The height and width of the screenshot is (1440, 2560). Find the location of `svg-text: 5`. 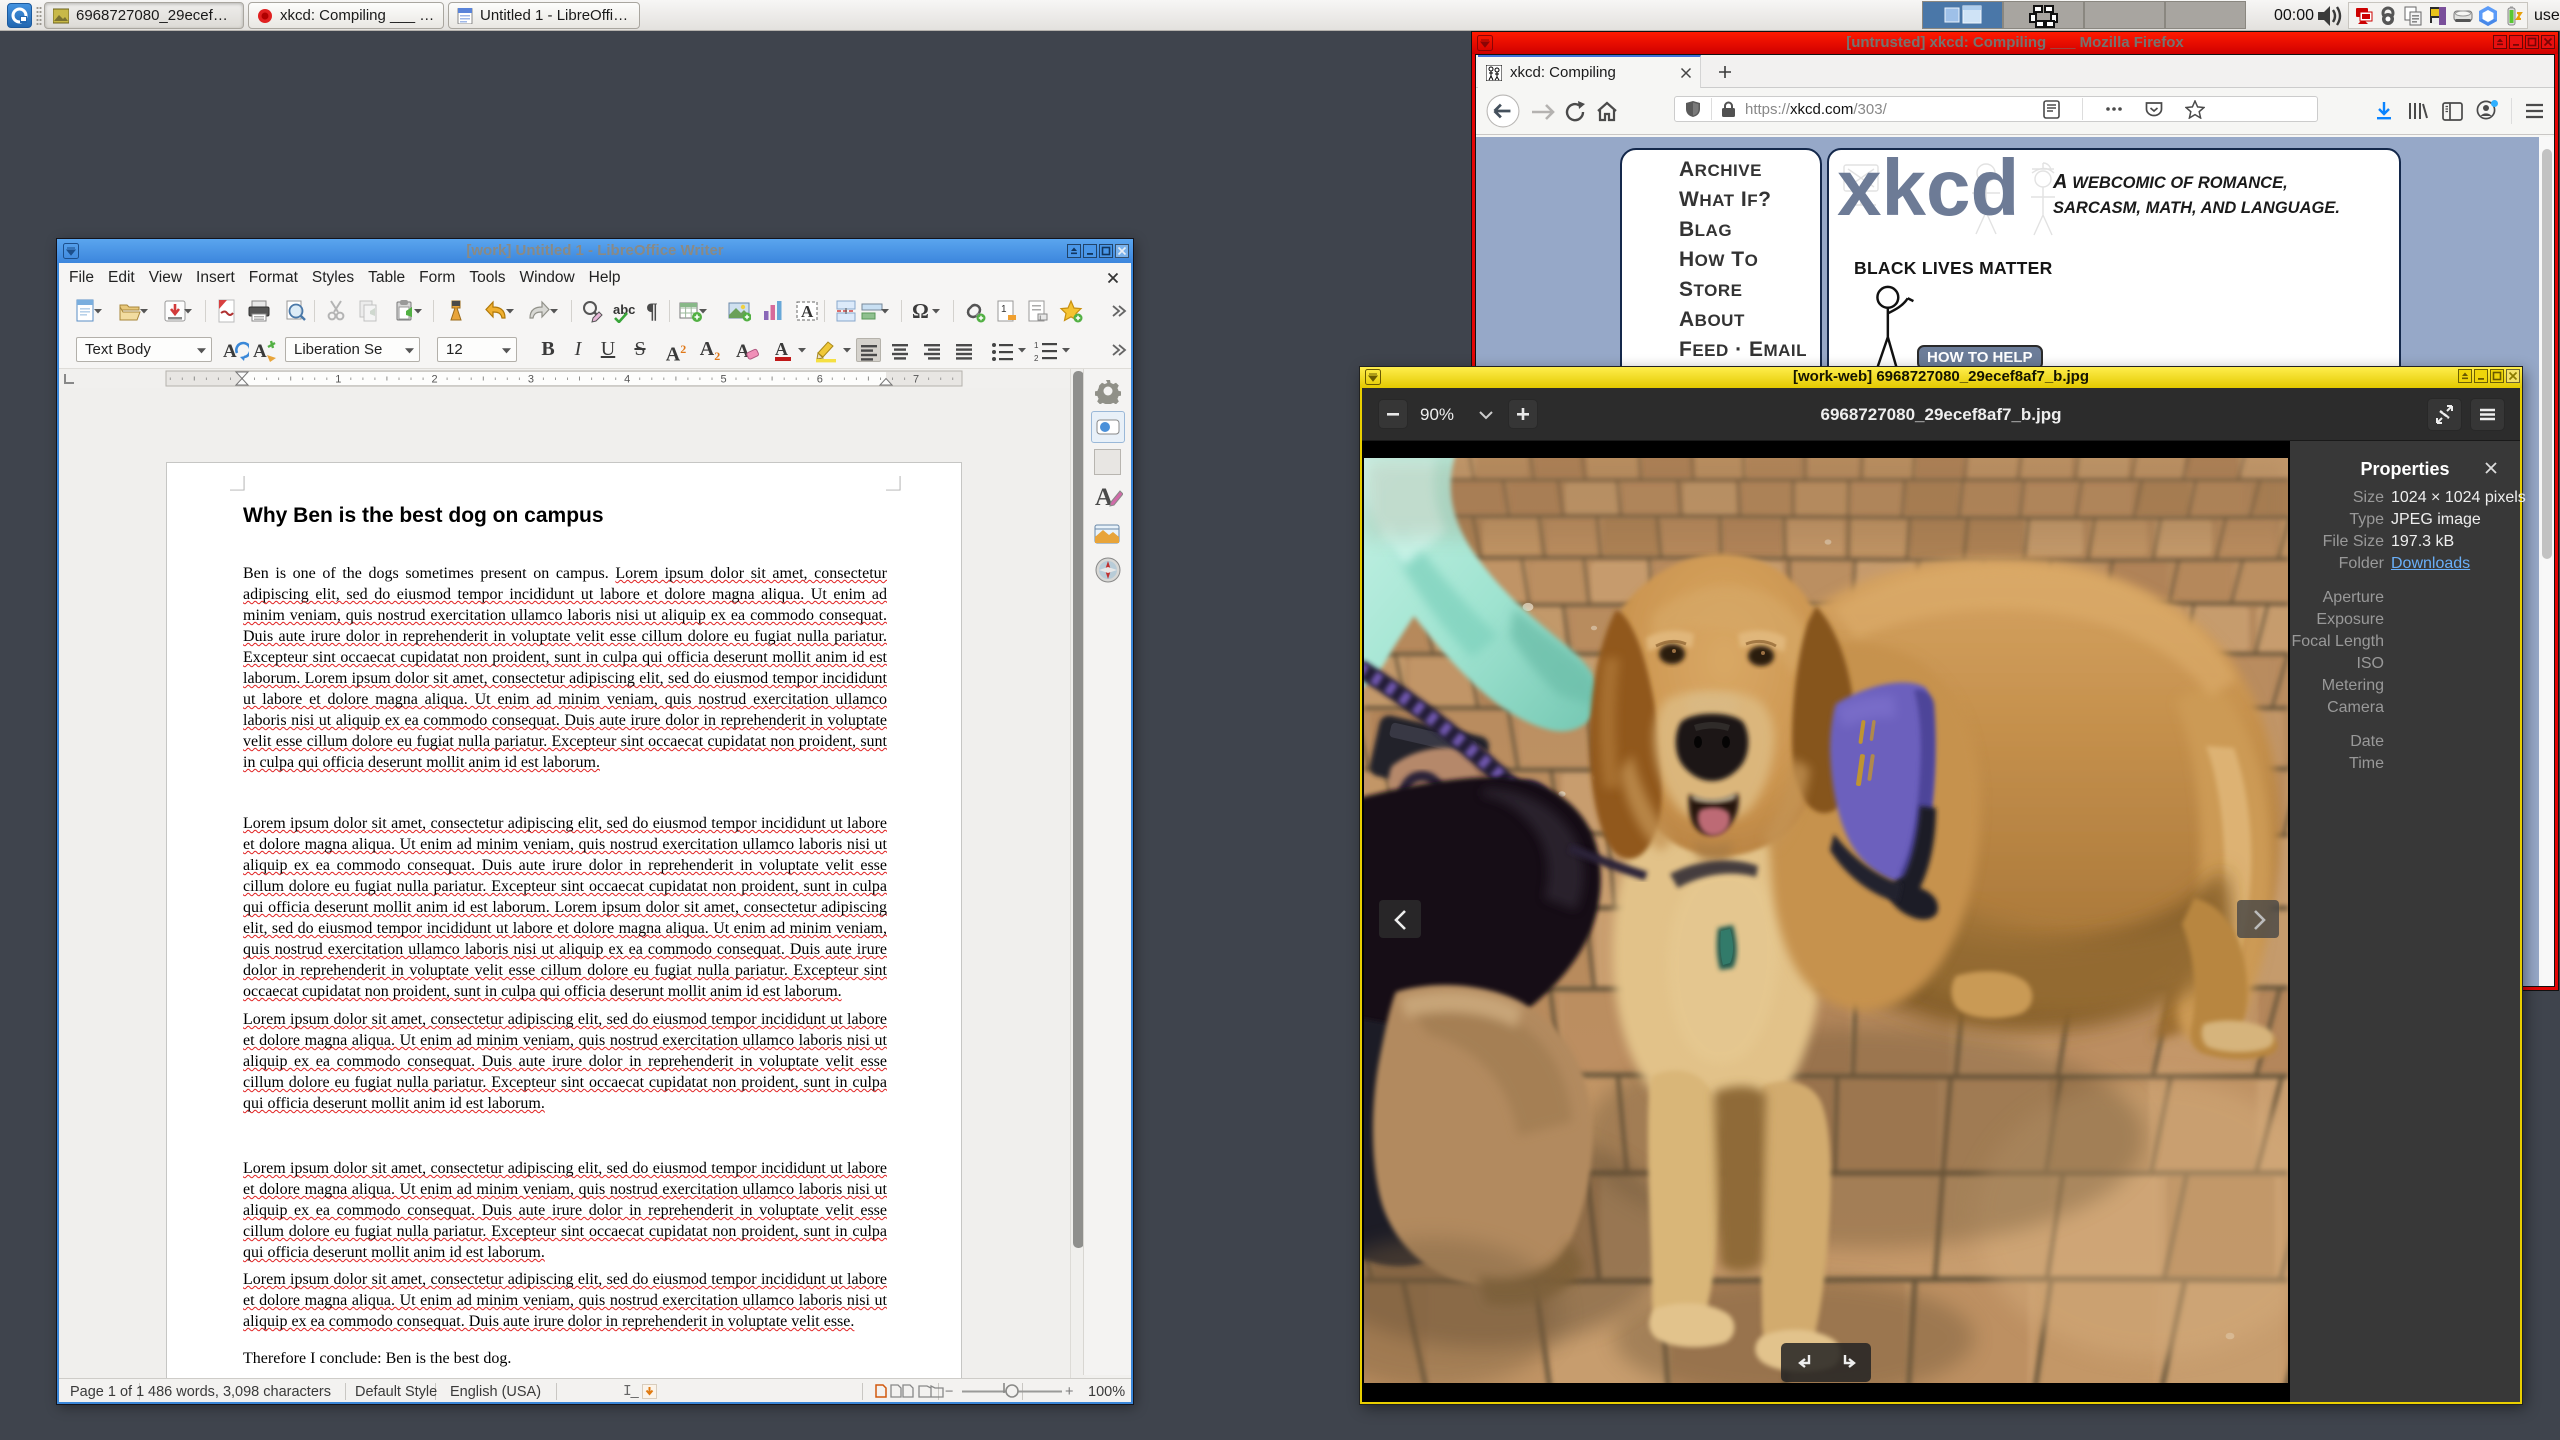

svg-text: 5 is located at coordinates (723, 380).